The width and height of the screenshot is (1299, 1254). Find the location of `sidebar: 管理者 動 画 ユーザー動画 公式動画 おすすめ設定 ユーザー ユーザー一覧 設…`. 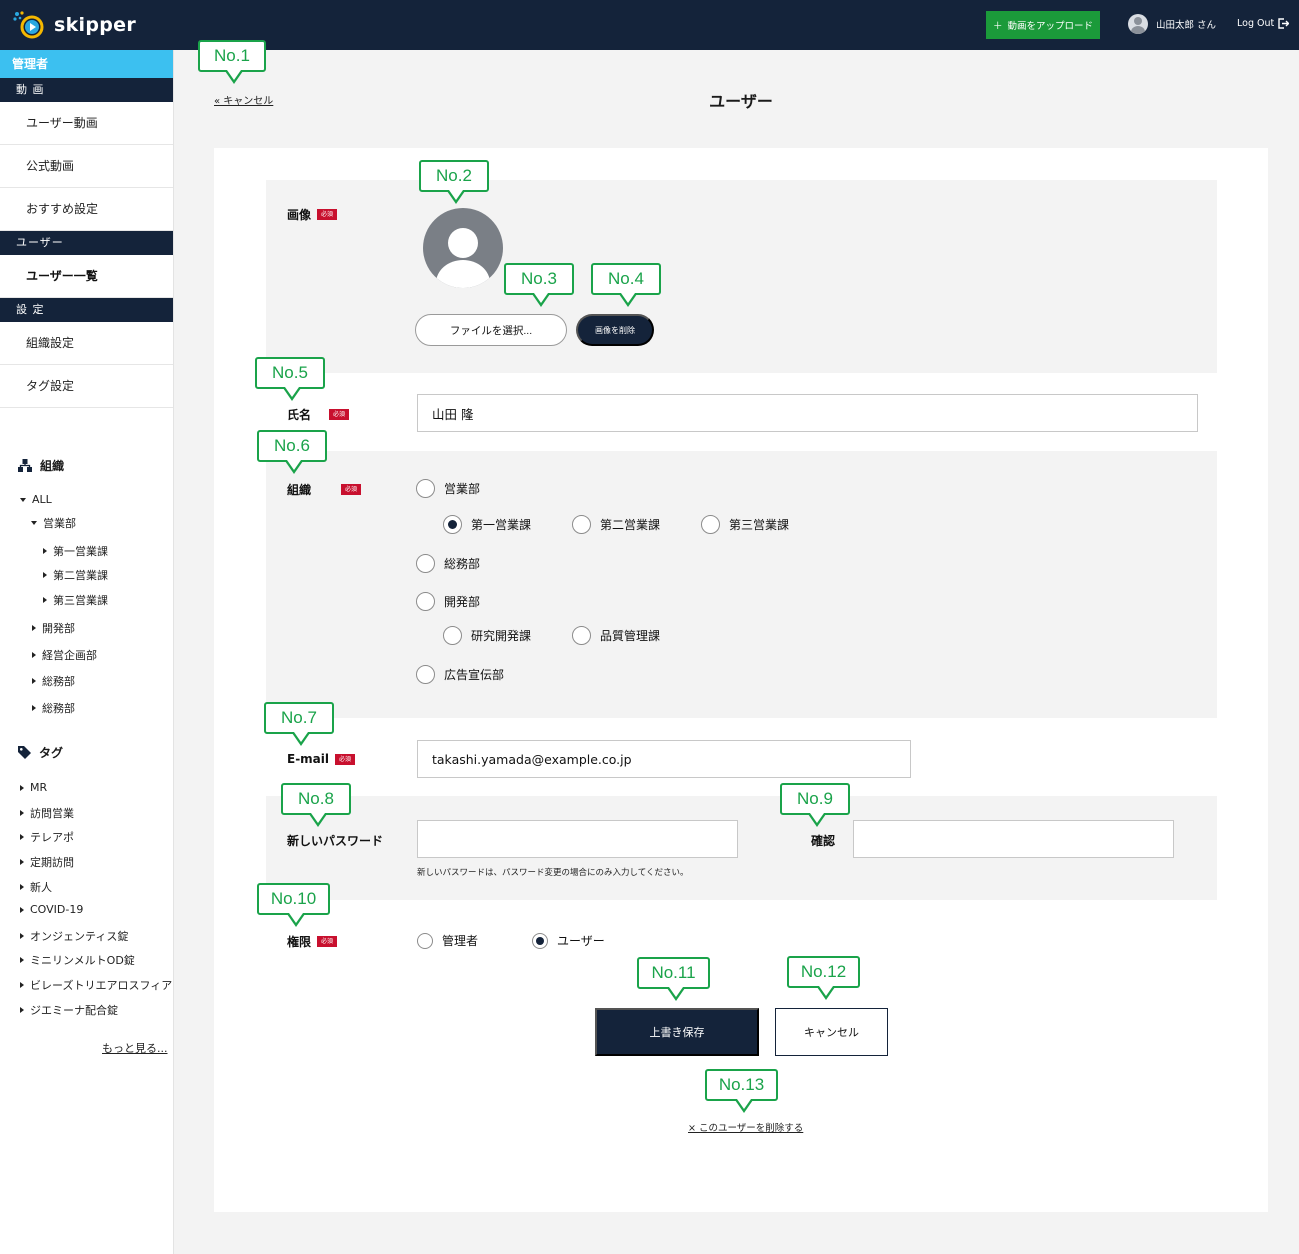

sidebar: 管理者 動 画 ユーザー動画 公式動画 おすすめ設定 ユーザー ユーザー一覧 設… is located at coordinates (87, 652).